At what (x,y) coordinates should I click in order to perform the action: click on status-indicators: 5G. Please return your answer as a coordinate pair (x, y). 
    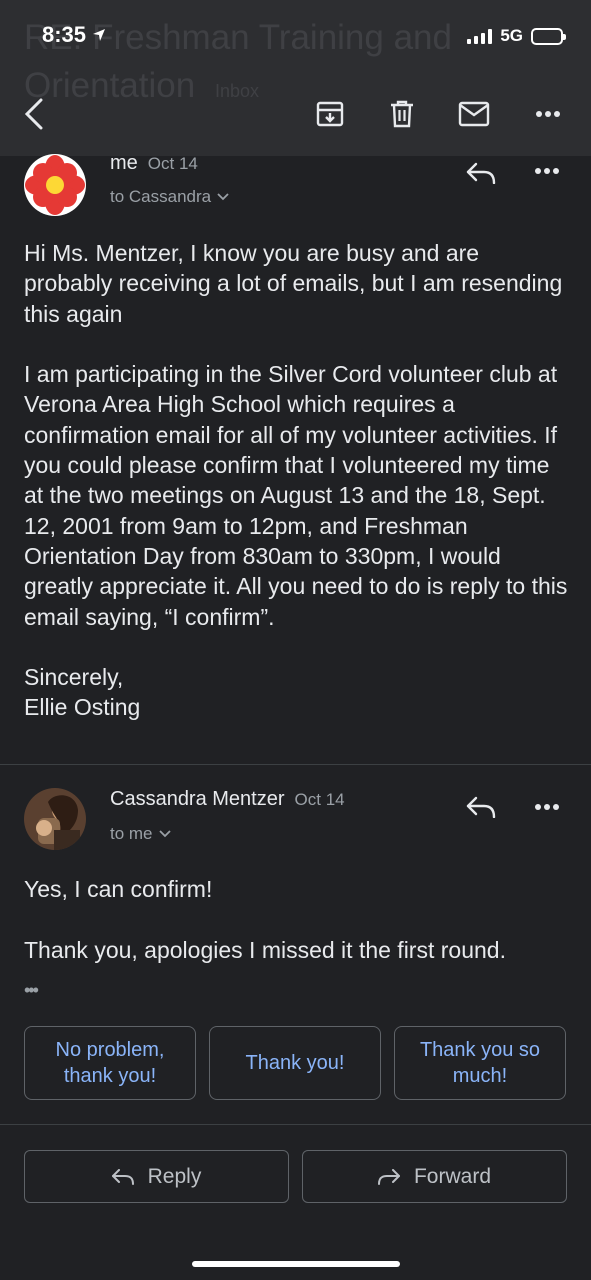
    Looking at the image, I should click on (516, 36).